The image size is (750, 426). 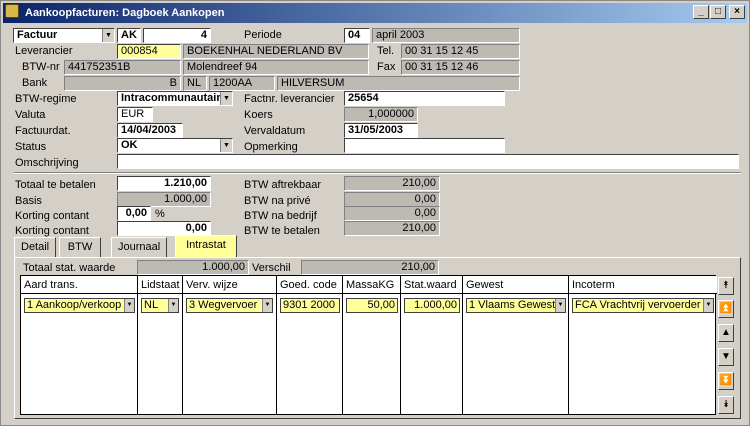 I want to click on fax-field: 00 31 15 12 46, so click(x=460, y=67).